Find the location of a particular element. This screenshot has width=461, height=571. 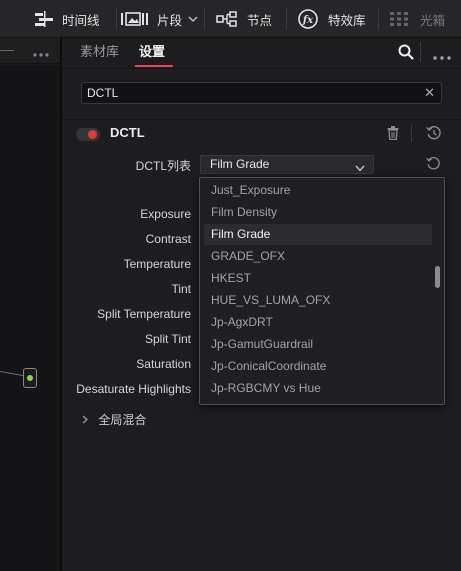

dctl-list-label: DCTL列表 is located at coordinates (163, 166).